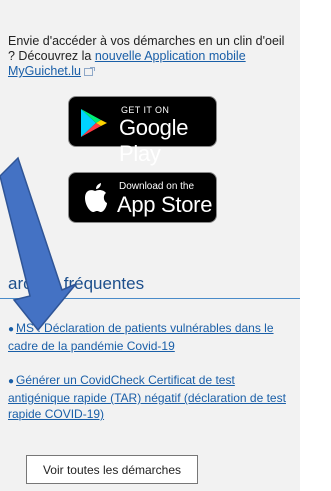 This screenshot has width=331, height=491. I want to click on google-play-badge: GET IT ON Google Play, so click(142, 131).